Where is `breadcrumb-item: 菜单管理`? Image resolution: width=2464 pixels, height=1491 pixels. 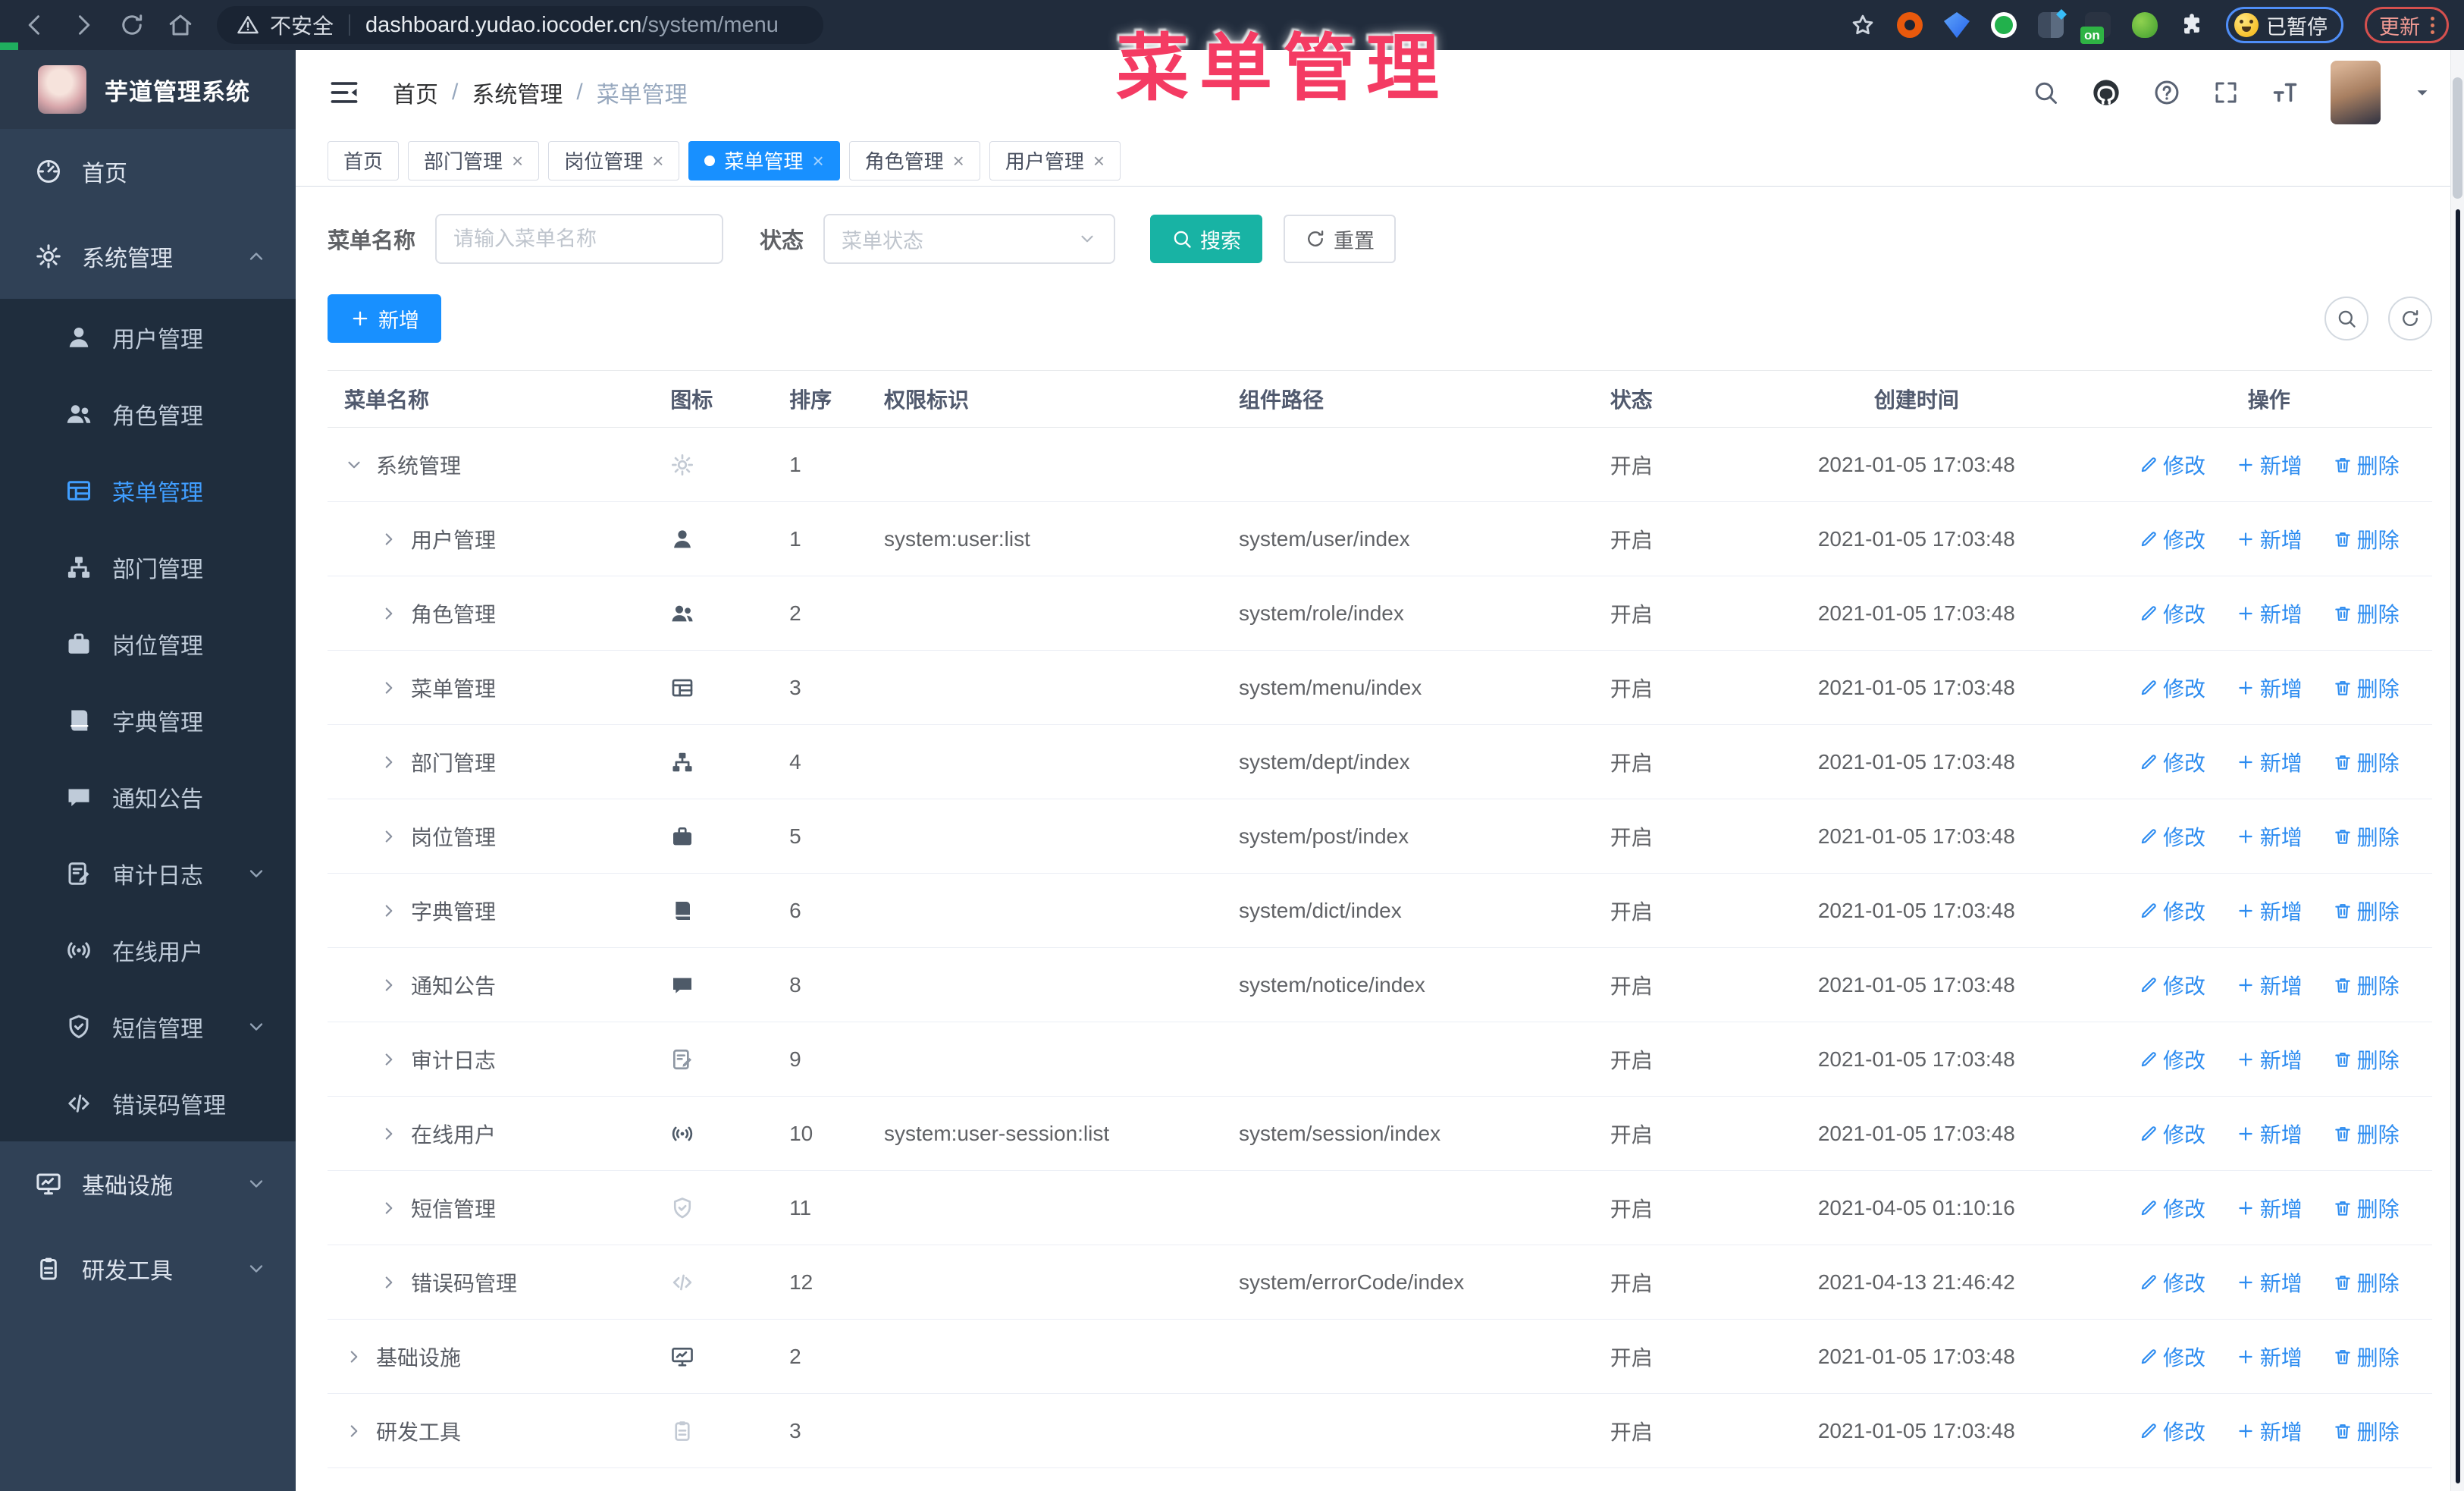 breadcrumb-item: 菜单管理 is located at coordinates (626, 92).